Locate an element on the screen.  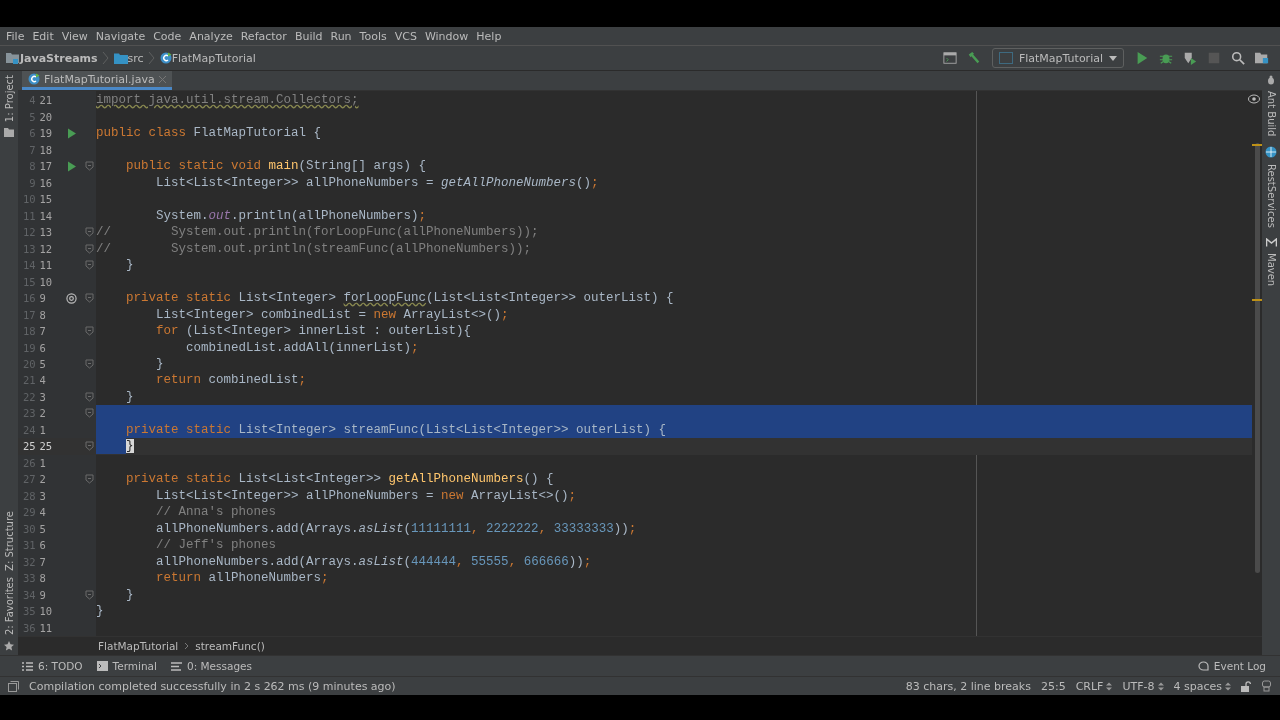
tool-window-tab: 1: Project is located at coordinates (9, 99).